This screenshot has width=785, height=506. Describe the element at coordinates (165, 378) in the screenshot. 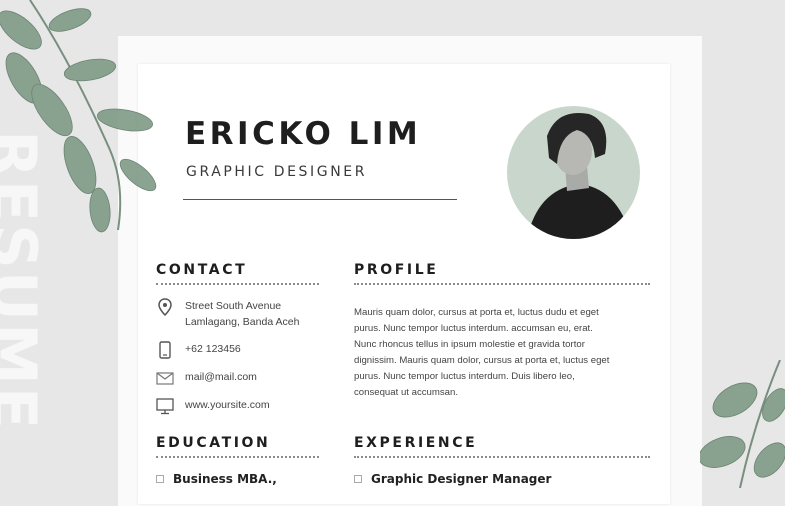

I see `envelope-icon` at that location.